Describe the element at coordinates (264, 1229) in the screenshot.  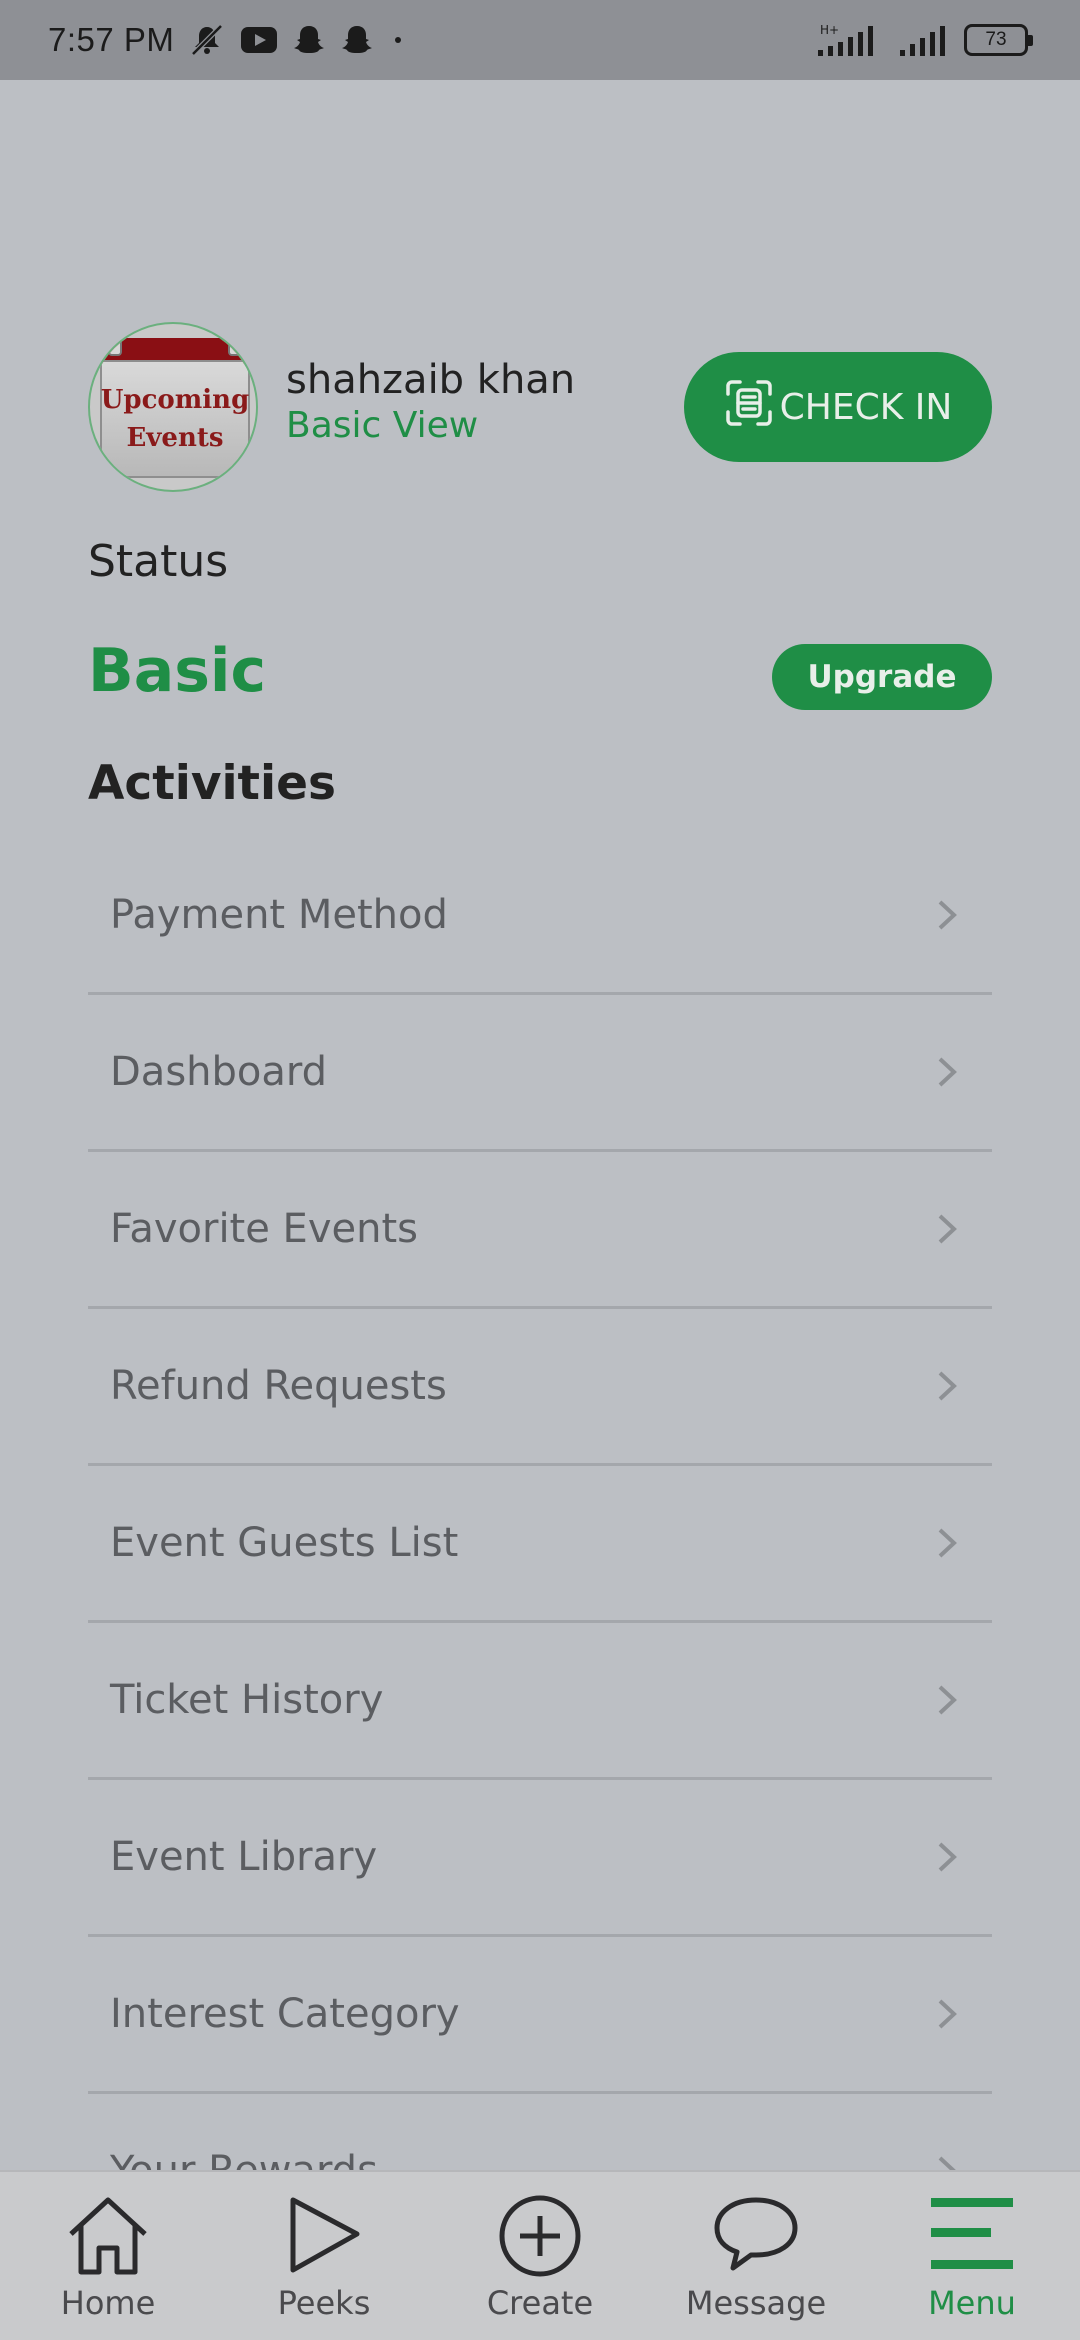
I see `menu-item-label: Favorite Events` at that location.